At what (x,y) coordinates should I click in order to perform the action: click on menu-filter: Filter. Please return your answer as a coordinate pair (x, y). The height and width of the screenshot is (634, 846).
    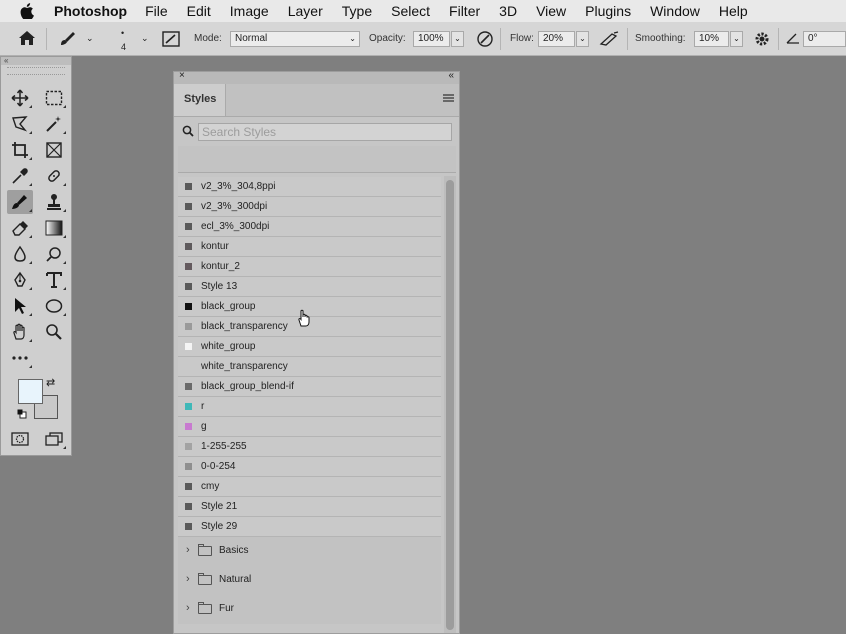
    Looking at the image, I should click on (464, 11).